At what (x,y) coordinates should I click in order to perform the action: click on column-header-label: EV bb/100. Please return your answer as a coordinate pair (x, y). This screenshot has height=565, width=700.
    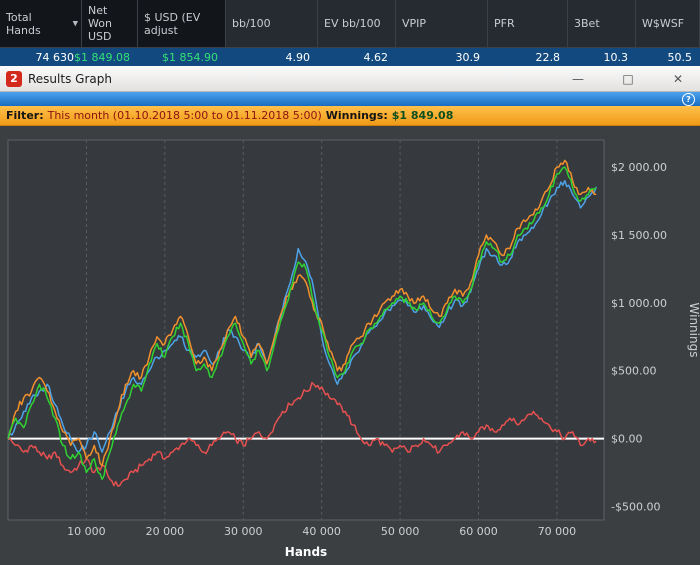
    Looking at the image, I should click on (352, 23).